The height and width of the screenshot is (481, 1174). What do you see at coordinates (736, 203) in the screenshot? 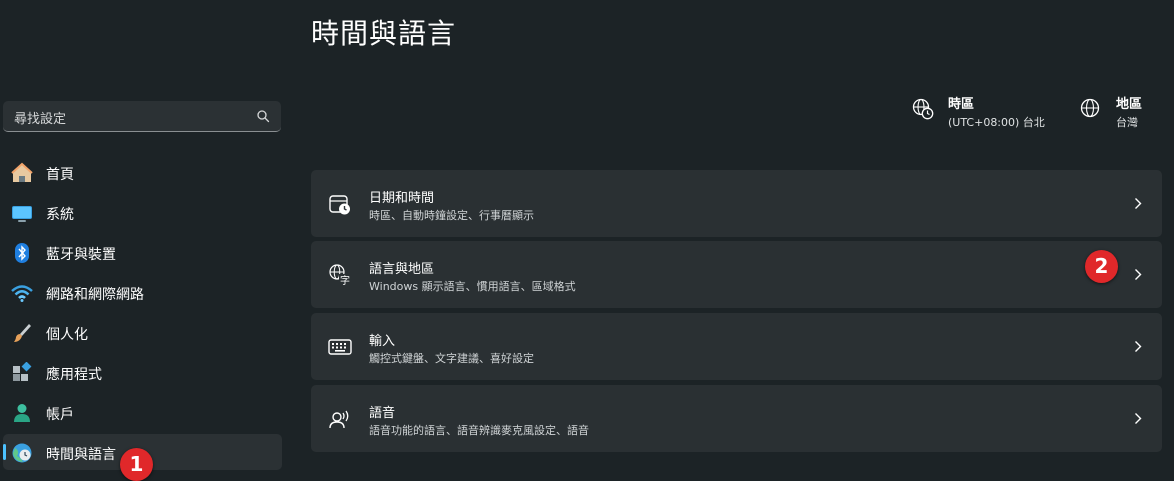
I see `card-date-time: 日期和時間 時區、自動時鐘設定、行事曆顯示` at bounding box center [736, 203].